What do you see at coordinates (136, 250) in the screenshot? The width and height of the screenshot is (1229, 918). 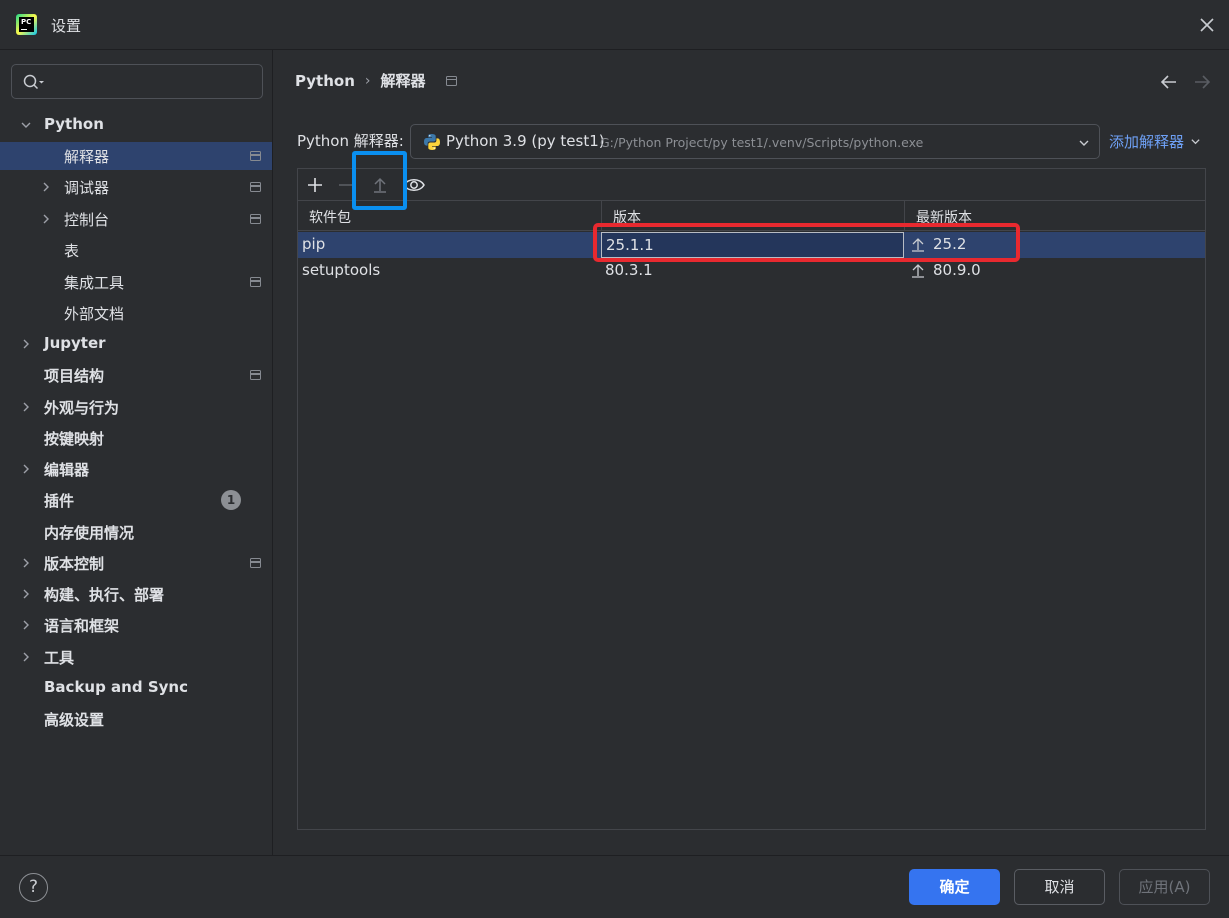 I see `sidebar-item-tables: 表` at bounding box center [136, 250].